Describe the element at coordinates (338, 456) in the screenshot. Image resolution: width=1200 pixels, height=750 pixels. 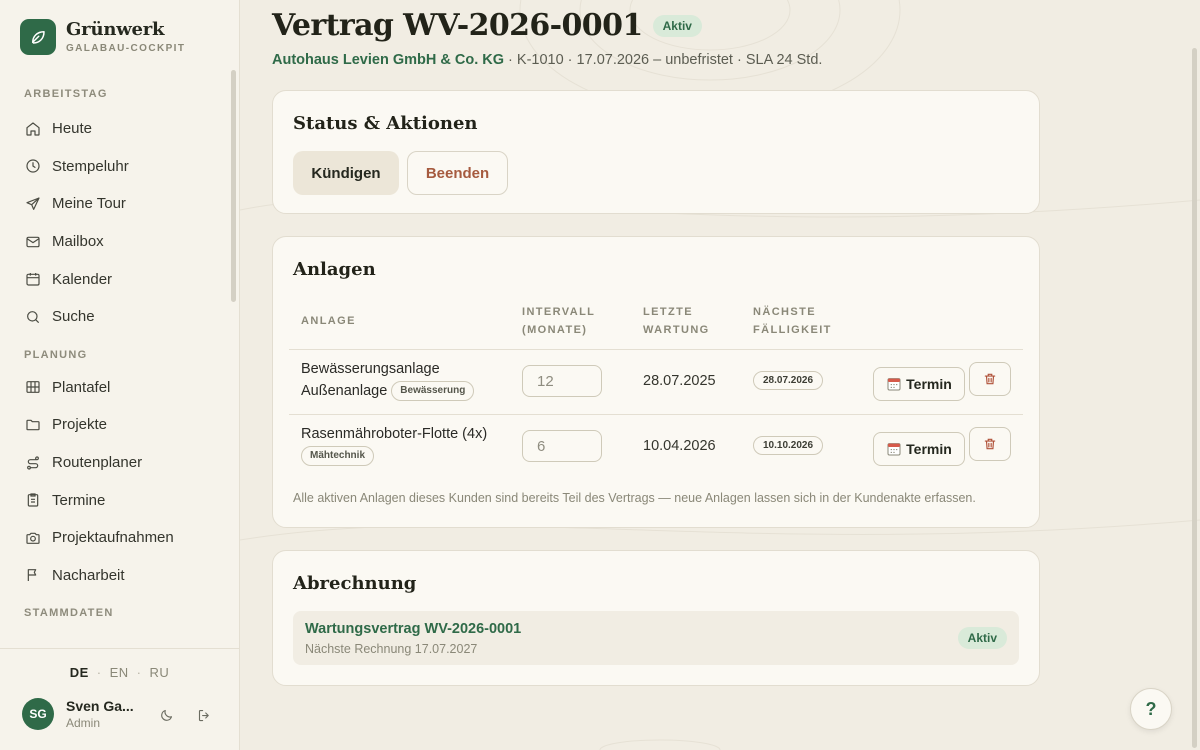
I see `category-tag: Mähtechnik` at that location.